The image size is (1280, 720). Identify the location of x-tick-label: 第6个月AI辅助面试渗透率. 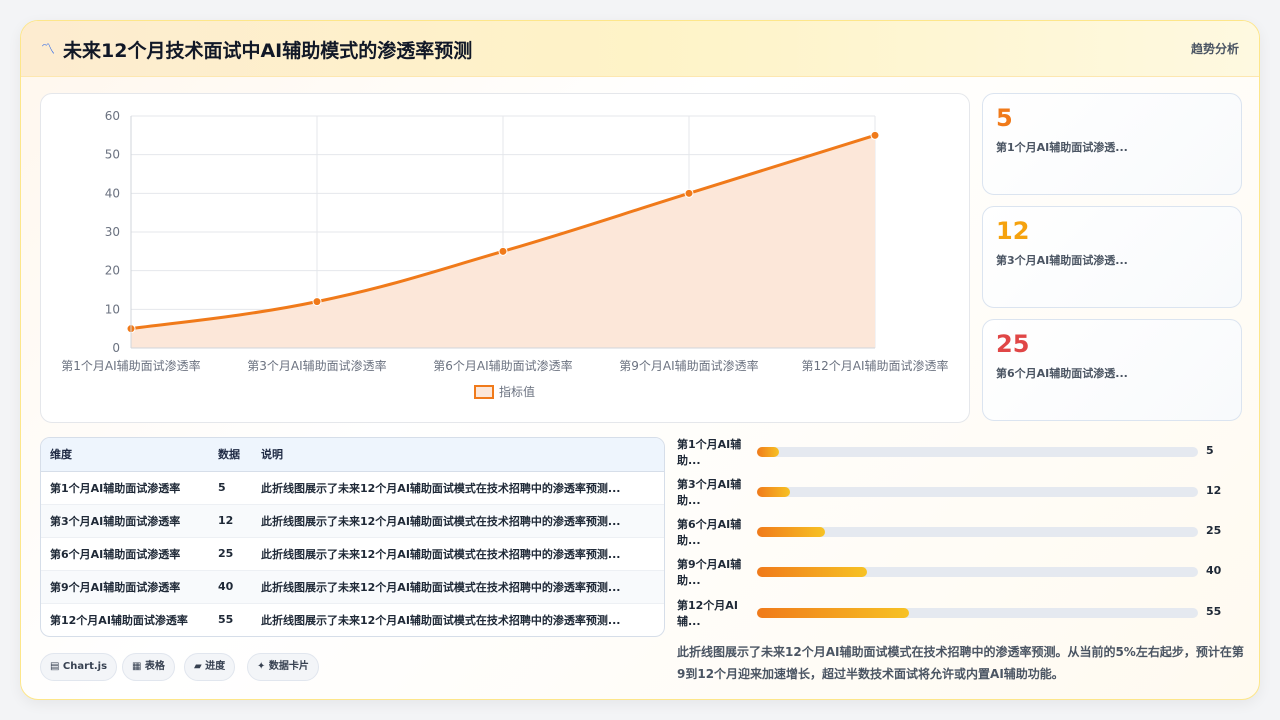
(502, 365).